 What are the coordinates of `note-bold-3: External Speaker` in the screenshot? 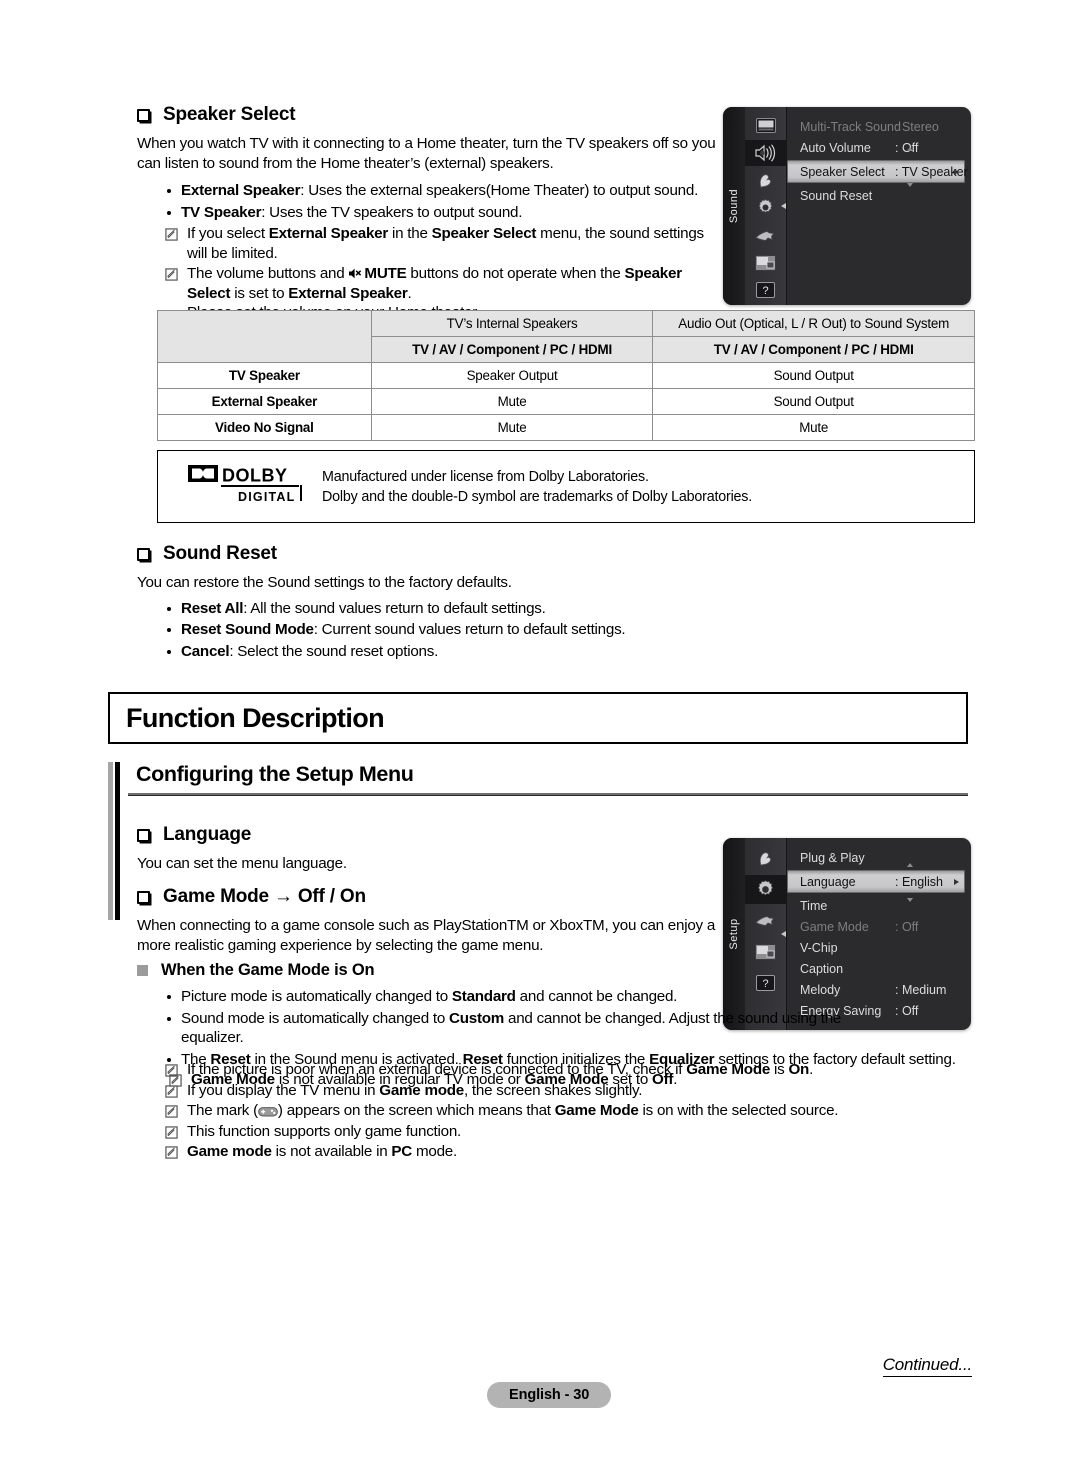 It's located at (348, 293).